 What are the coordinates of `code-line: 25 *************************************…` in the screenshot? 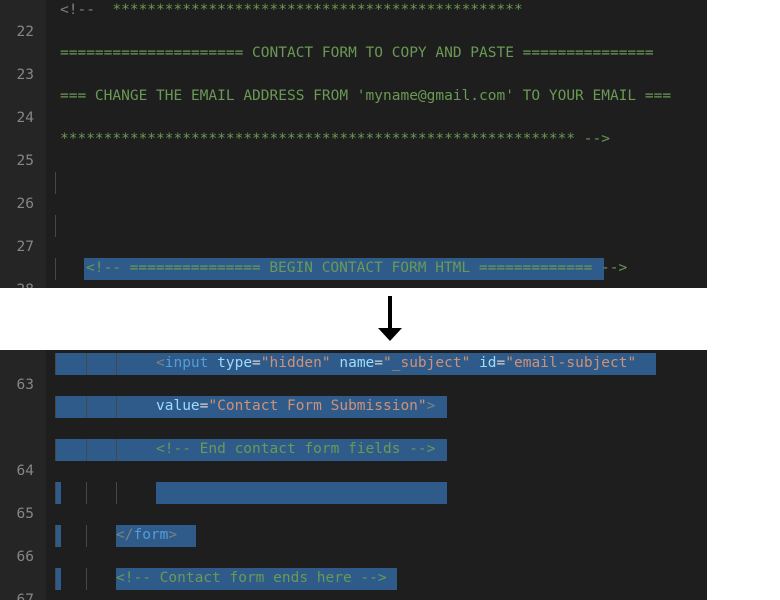 It's located at (362, 149).